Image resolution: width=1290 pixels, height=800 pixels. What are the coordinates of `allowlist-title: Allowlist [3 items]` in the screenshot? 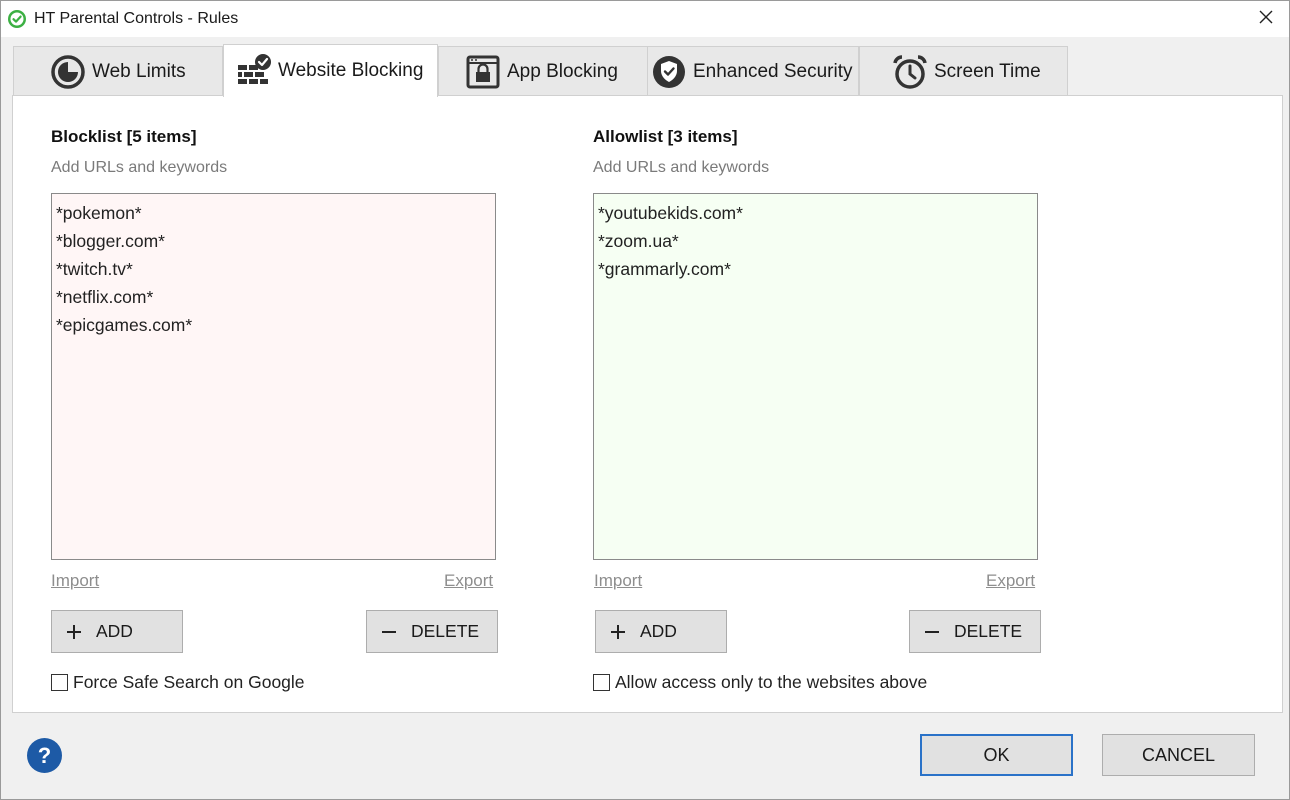 It's located at (665, 136).